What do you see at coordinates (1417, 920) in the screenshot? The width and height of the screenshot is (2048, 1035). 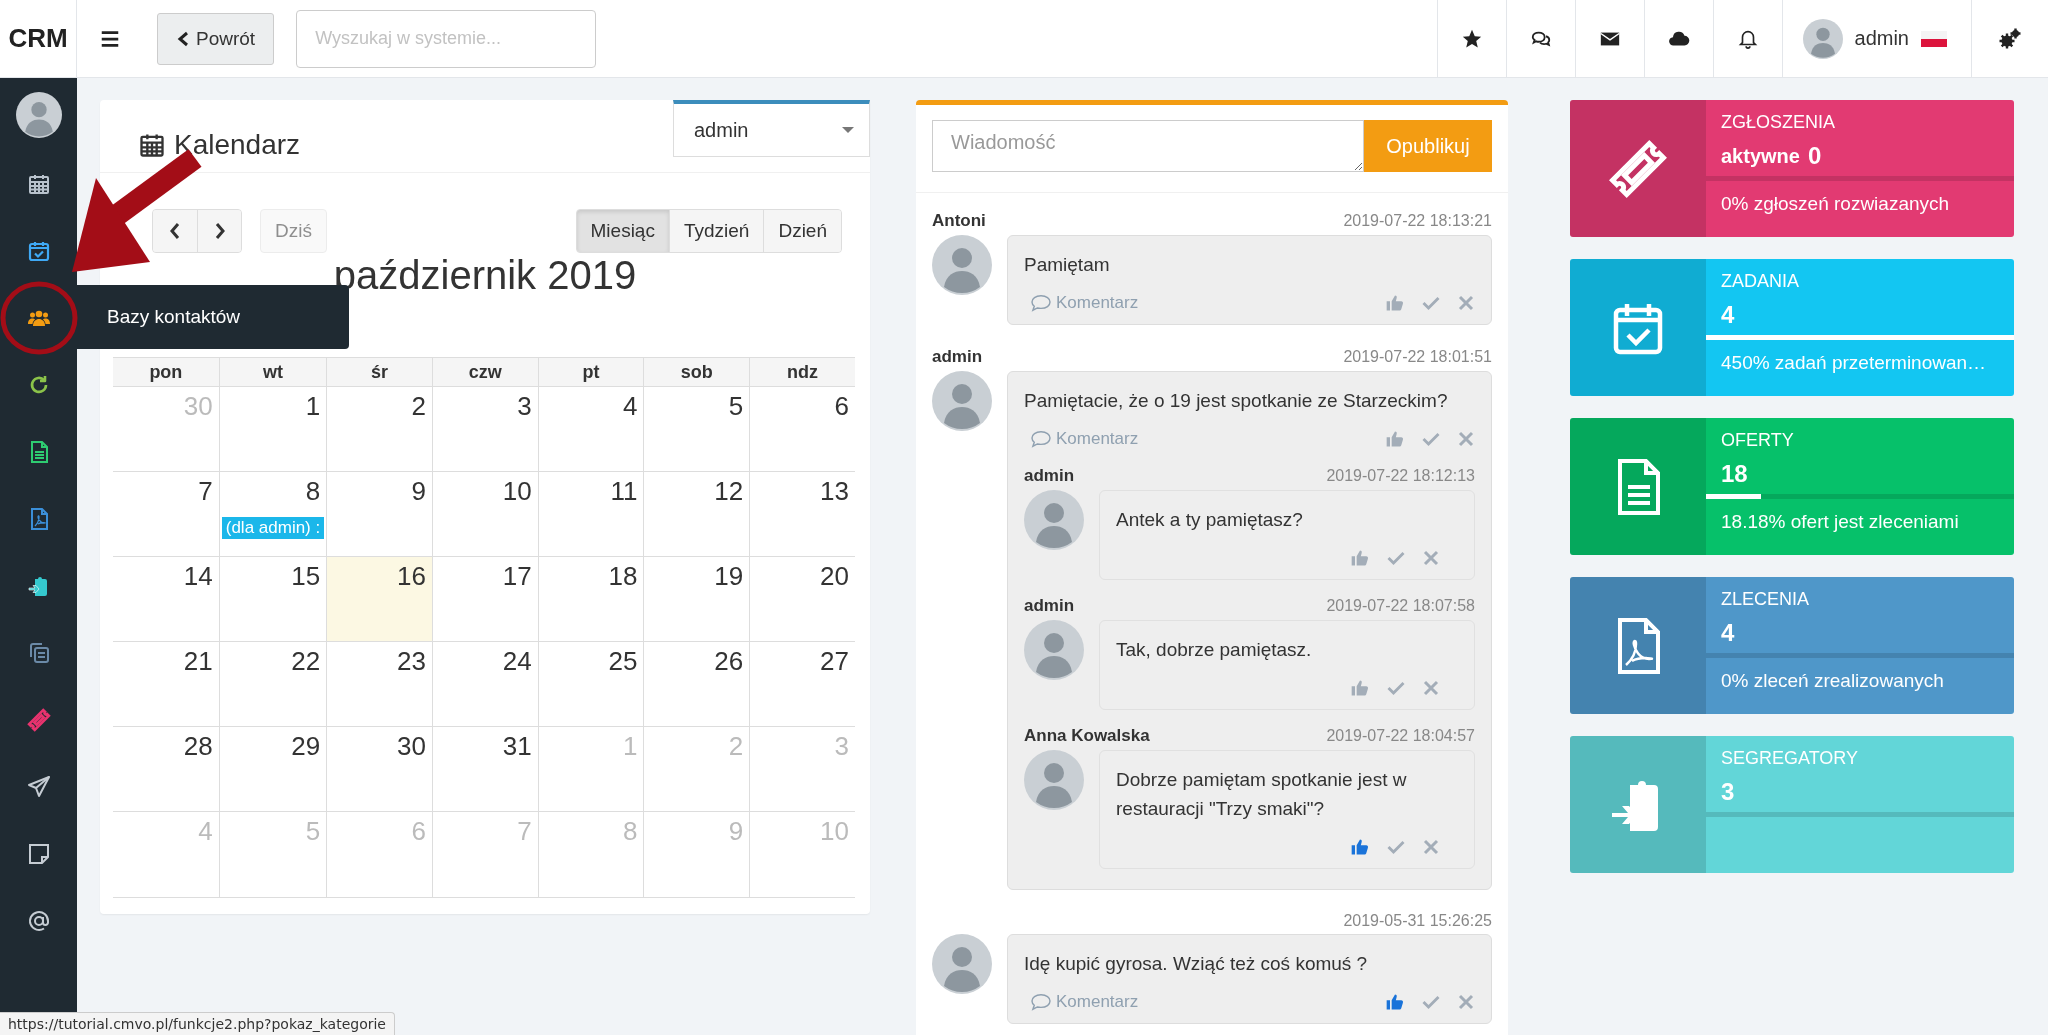 I see `post-time: 2019-05-31 15:26:25` at bounding box center [1417, 920].